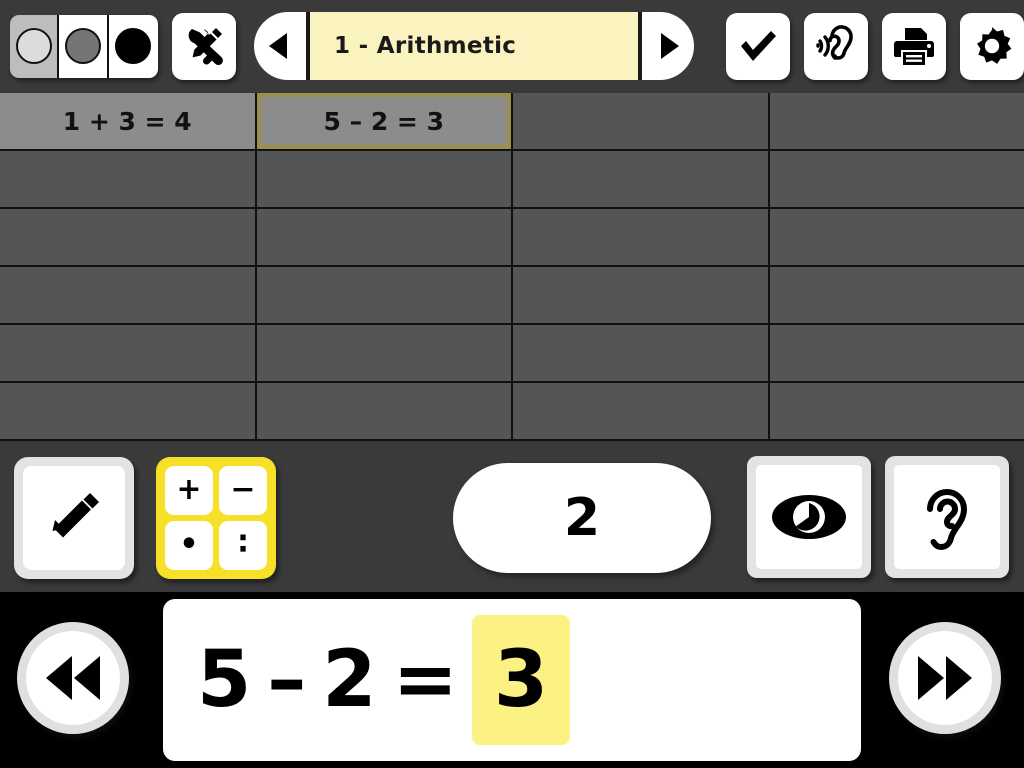 The height and width of the screenshot is (768, 1024). I want to click on circle-light-icon, so click(33, 46).